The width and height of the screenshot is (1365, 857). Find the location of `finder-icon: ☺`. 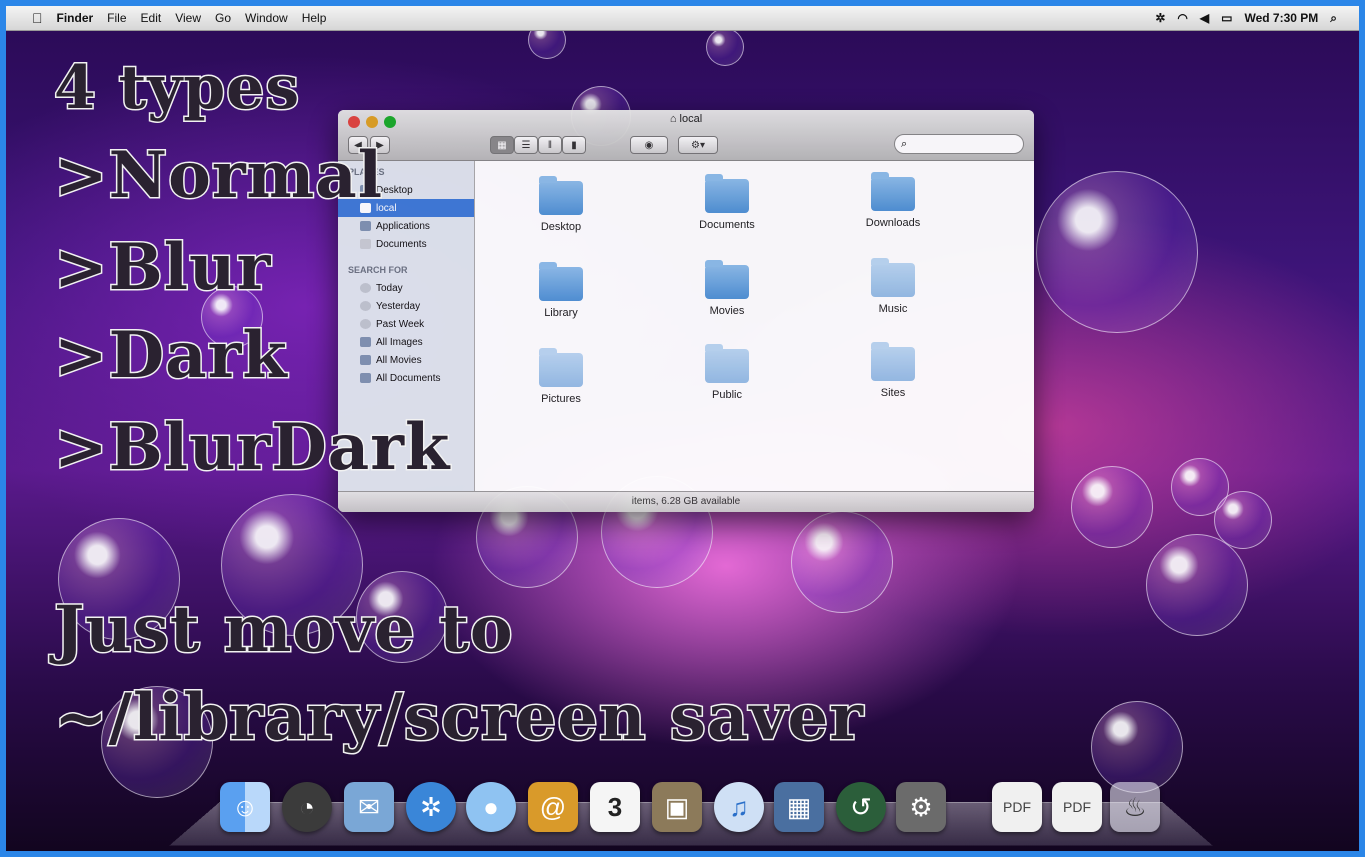

finder-icon: ☺ is located at coordinates (245, 807).